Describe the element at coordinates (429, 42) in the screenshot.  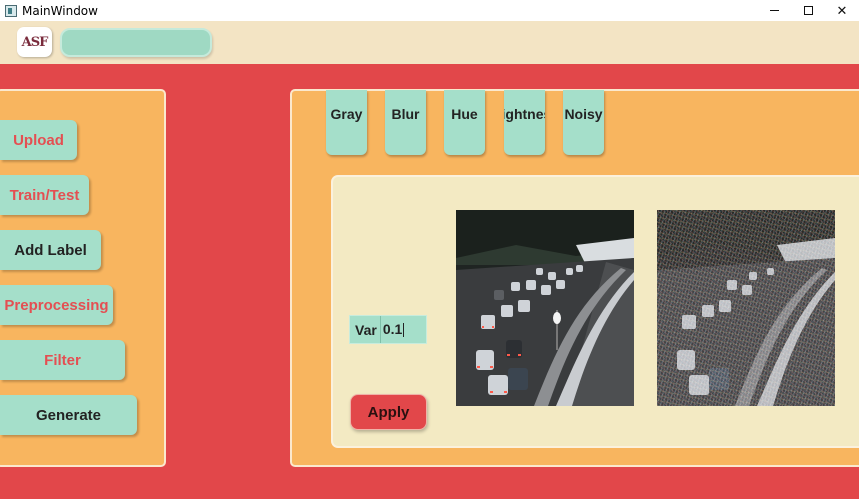
I see `top-bar: ASF` at that location.